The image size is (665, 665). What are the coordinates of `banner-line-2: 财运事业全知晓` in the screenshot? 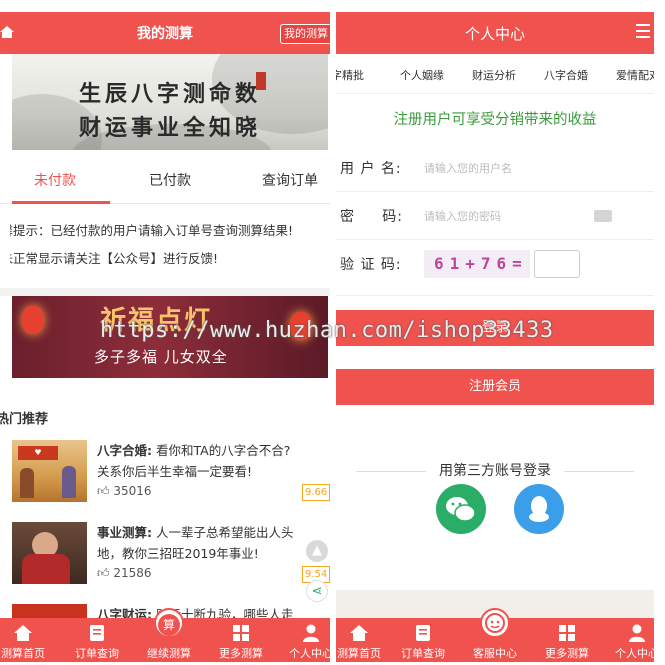 It's located at (169, 128).